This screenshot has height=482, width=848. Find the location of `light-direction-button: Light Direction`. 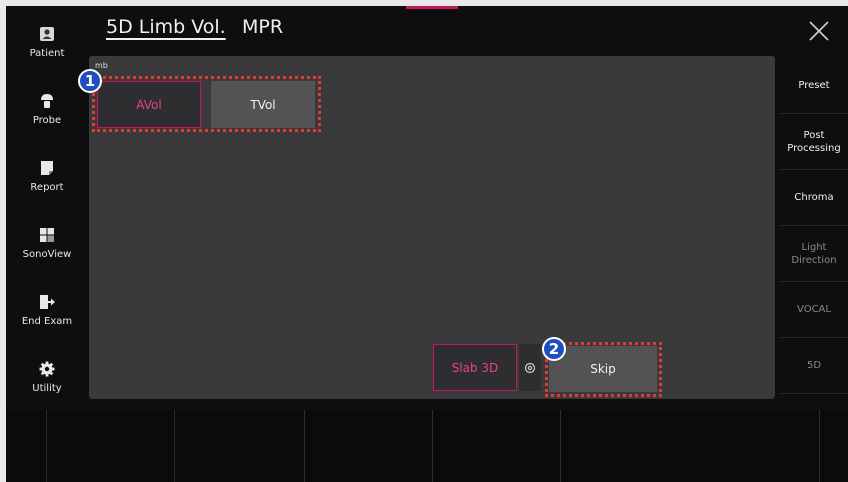

light-direction-button: Light Direction is located at coordinates (814, 254).